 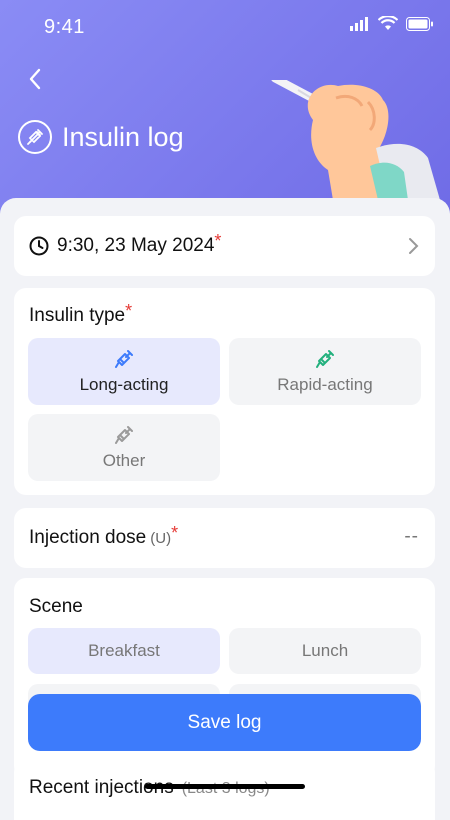 What do you see at coordinates (124, 447) in the screenshot?
I see `insulin-option-other: Other` at bounding box center [124, 447].